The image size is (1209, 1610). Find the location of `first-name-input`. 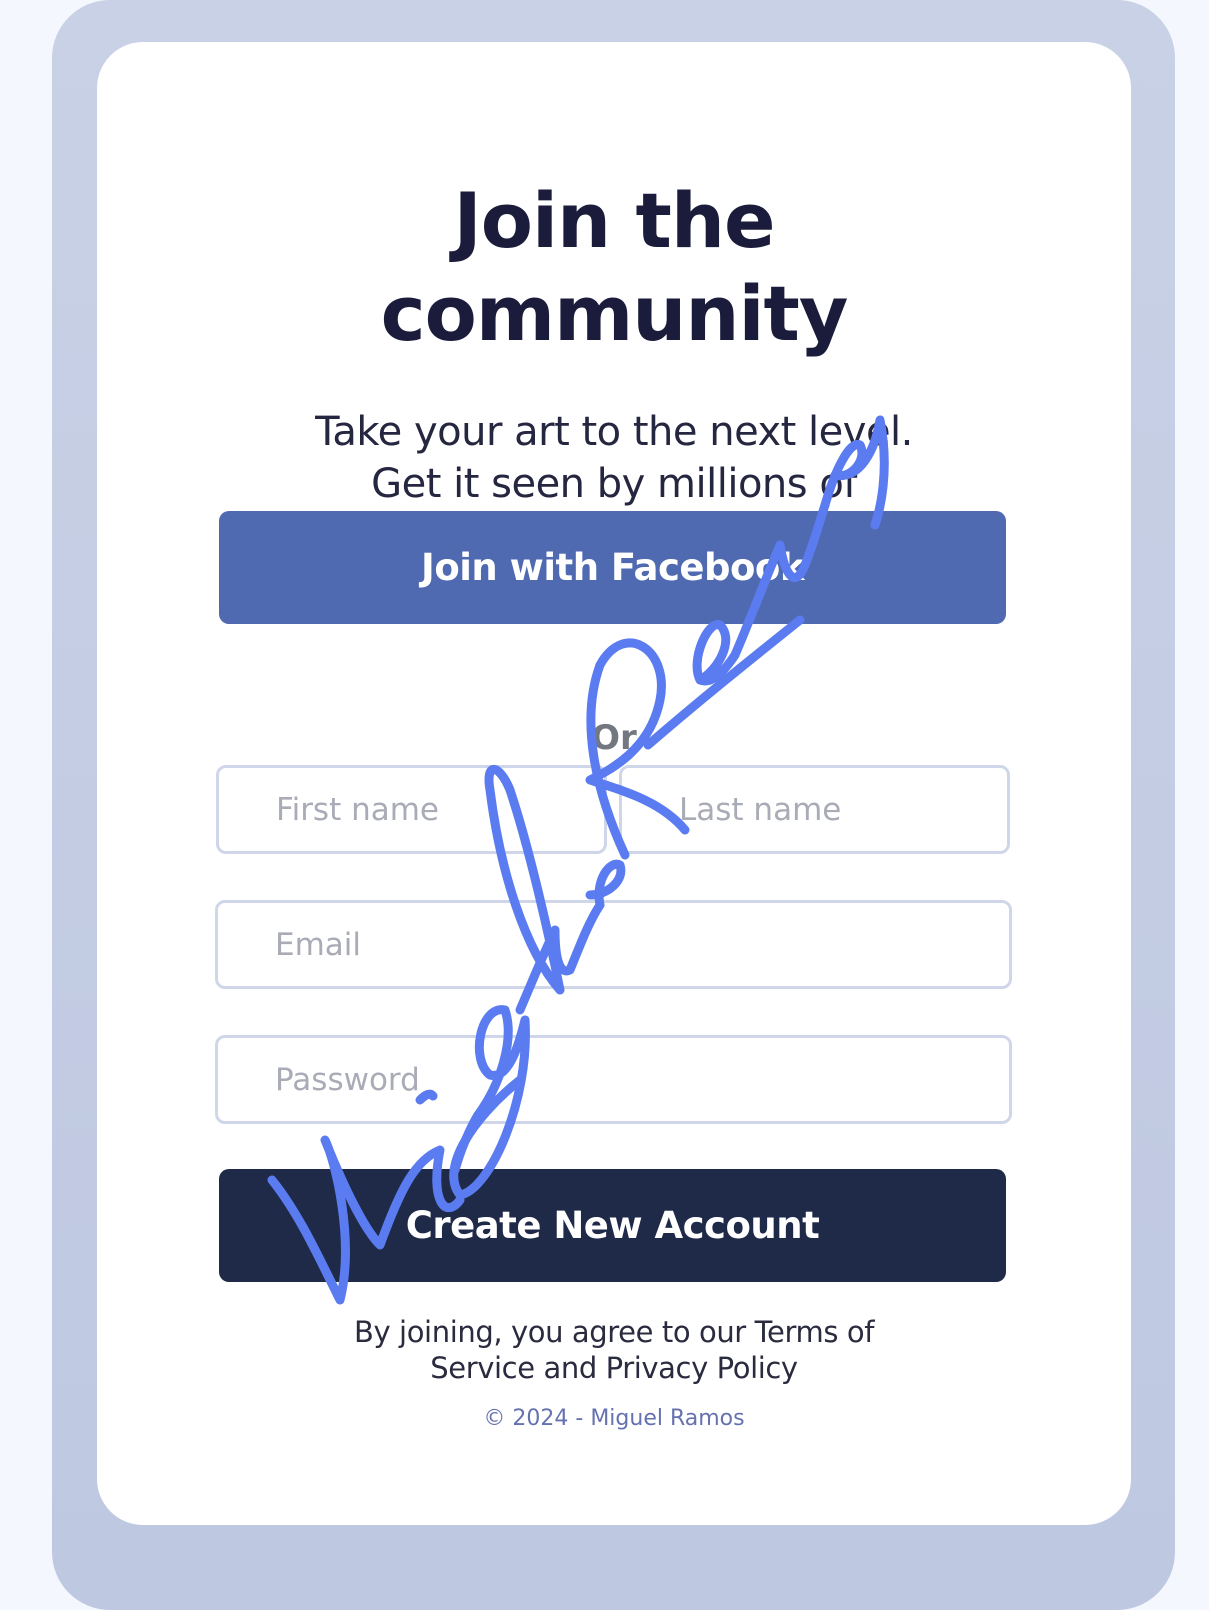

first-name-input is located at coordinates (411, 809).